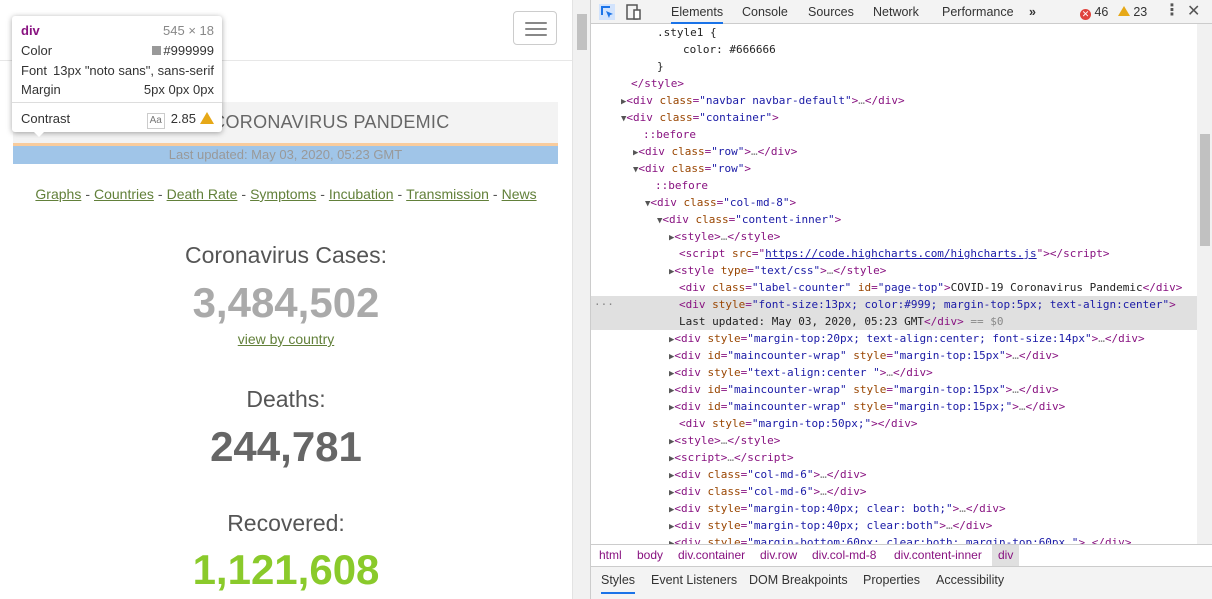 This screenshot has height=599, width=1212. What do you see at coordinates (798, 580) in the screenshot?
I see `tab-dom-breakpoints: DOM Breakpoints` at bounding box center [798, 580].